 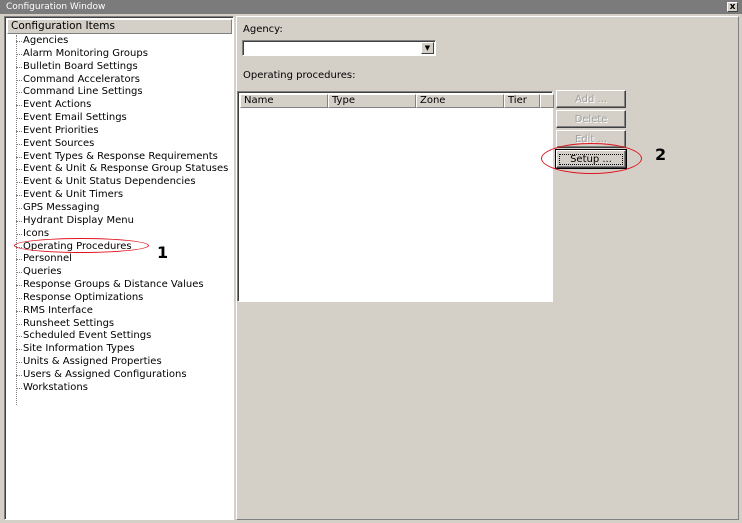 What do you see at coordinates (120, 298) in the screenshot?
I see `tree-item-response-optimizations: Response Optimizations` at bounding box center [120, 298].